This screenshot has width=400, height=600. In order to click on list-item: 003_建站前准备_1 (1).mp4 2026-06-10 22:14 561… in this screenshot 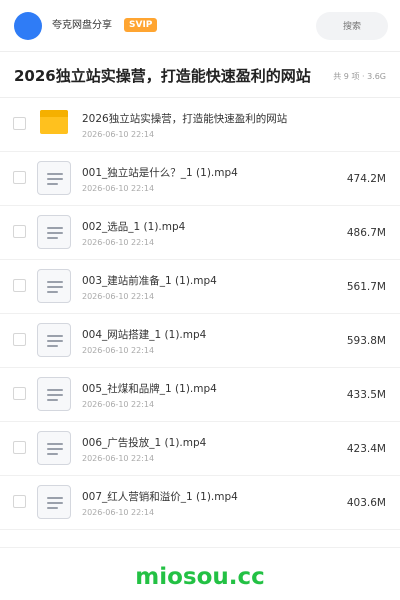, I will do `click(200, 287)`.